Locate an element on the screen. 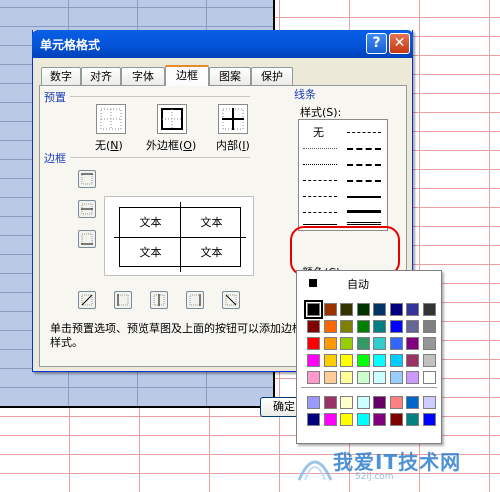 Image resolution: width=500 pixels, height=492 pixels. diagonal-up-border-icon is located at coordinates (87, 300).